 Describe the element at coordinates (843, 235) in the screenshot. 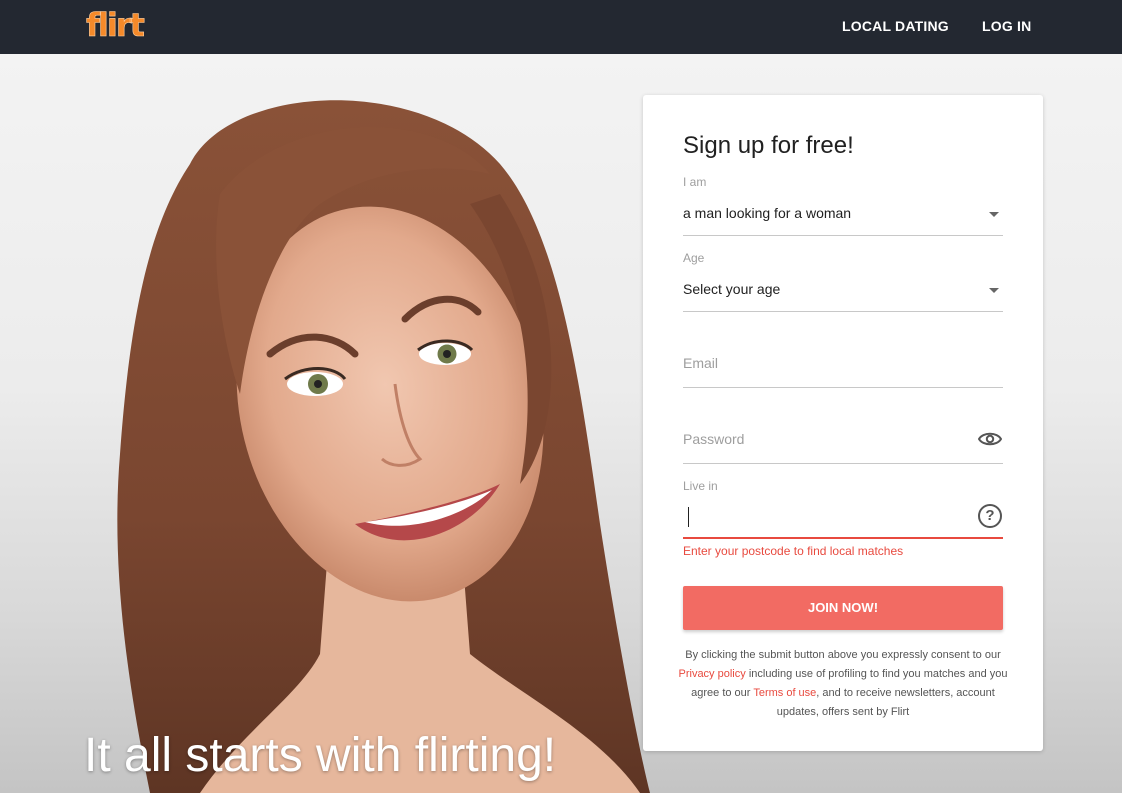

I see `gender-underline` at that location.